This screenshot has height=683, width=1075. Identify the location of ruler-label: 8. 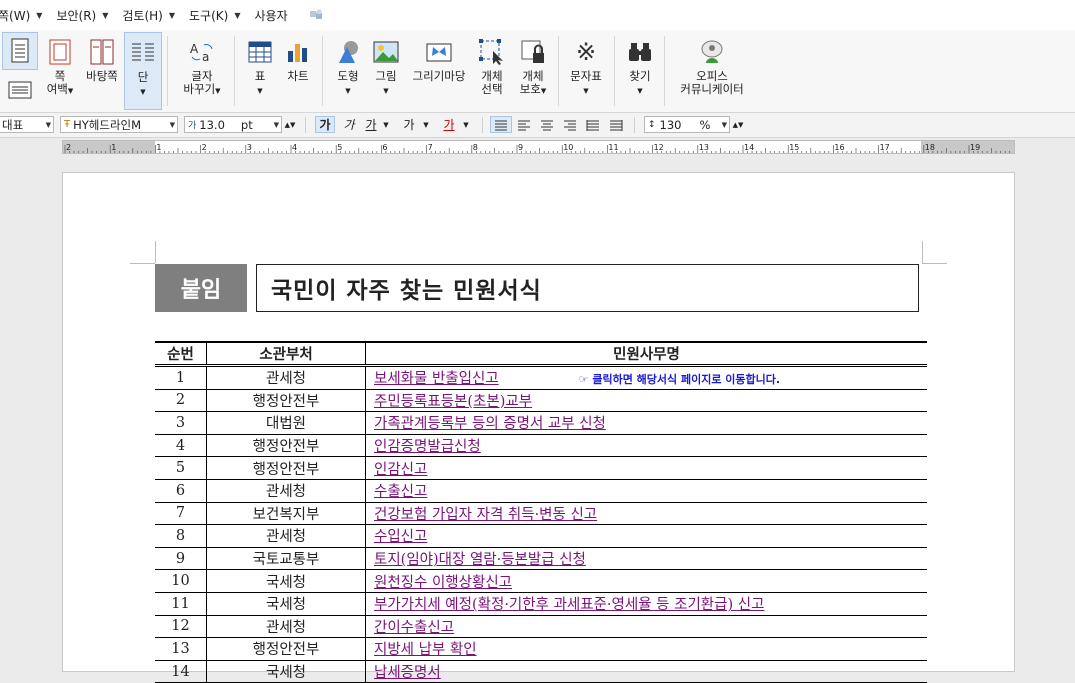
(475, 147).